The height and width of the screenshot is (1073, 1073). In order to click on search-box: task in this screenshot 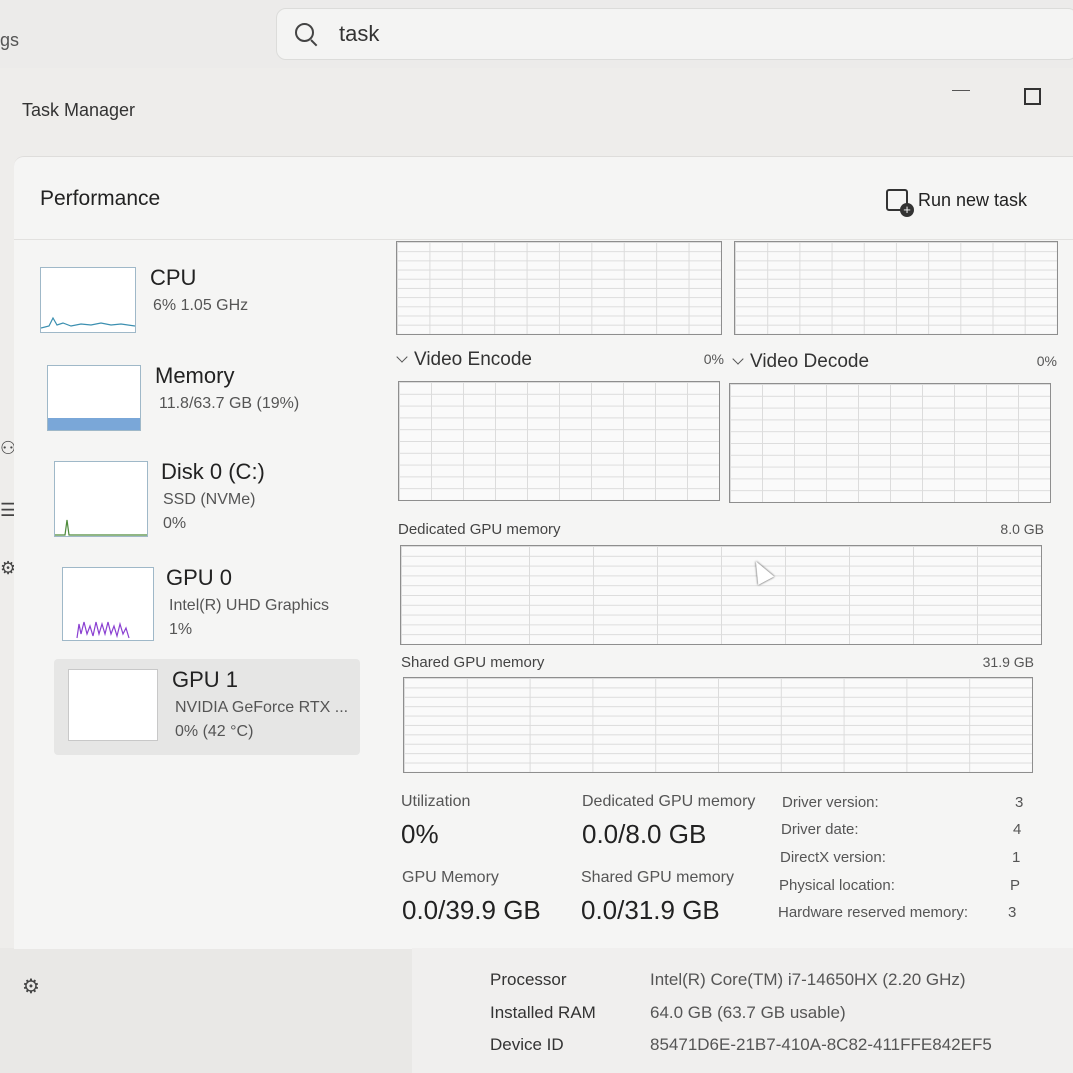, I will do `click(674, 34)`.